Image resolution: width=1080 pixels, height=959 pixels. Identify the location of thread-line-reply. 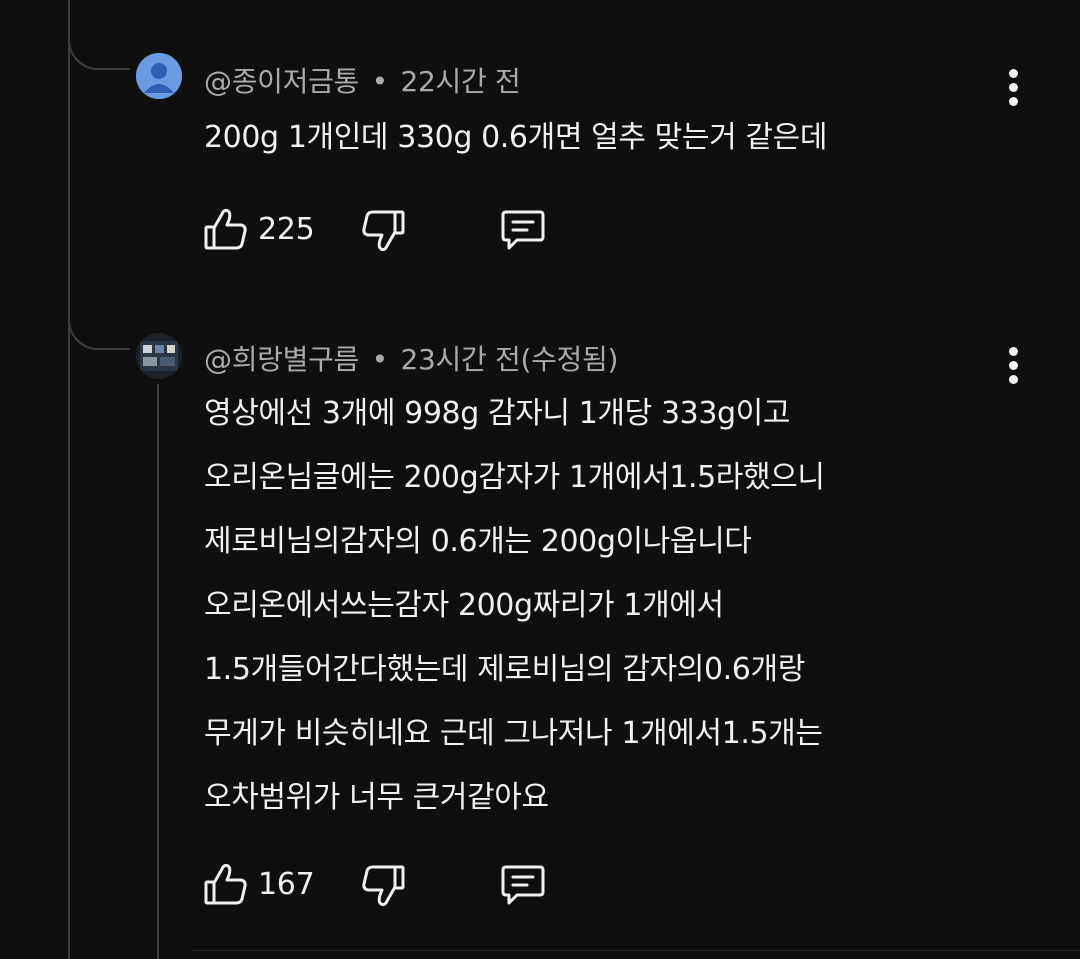
(158, 671).